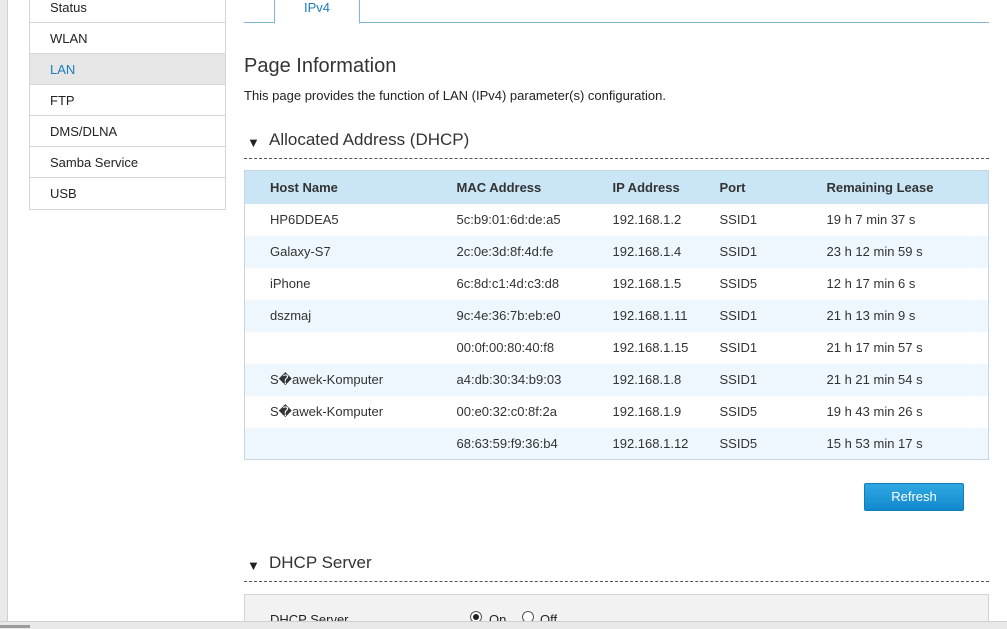 This screenshot has width=1007, height=629. What do you see at coordinates (338, 187) in the screenshot?
I see `column-header-host-name: Host Name` at bounding box center [338, 187].